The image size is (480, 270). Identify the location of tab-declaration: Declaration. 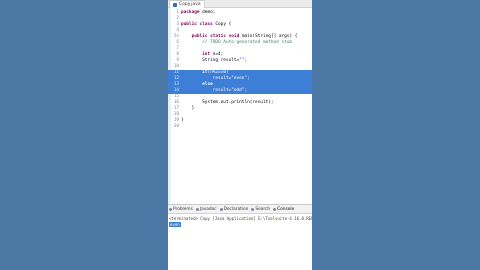
(234, 209).